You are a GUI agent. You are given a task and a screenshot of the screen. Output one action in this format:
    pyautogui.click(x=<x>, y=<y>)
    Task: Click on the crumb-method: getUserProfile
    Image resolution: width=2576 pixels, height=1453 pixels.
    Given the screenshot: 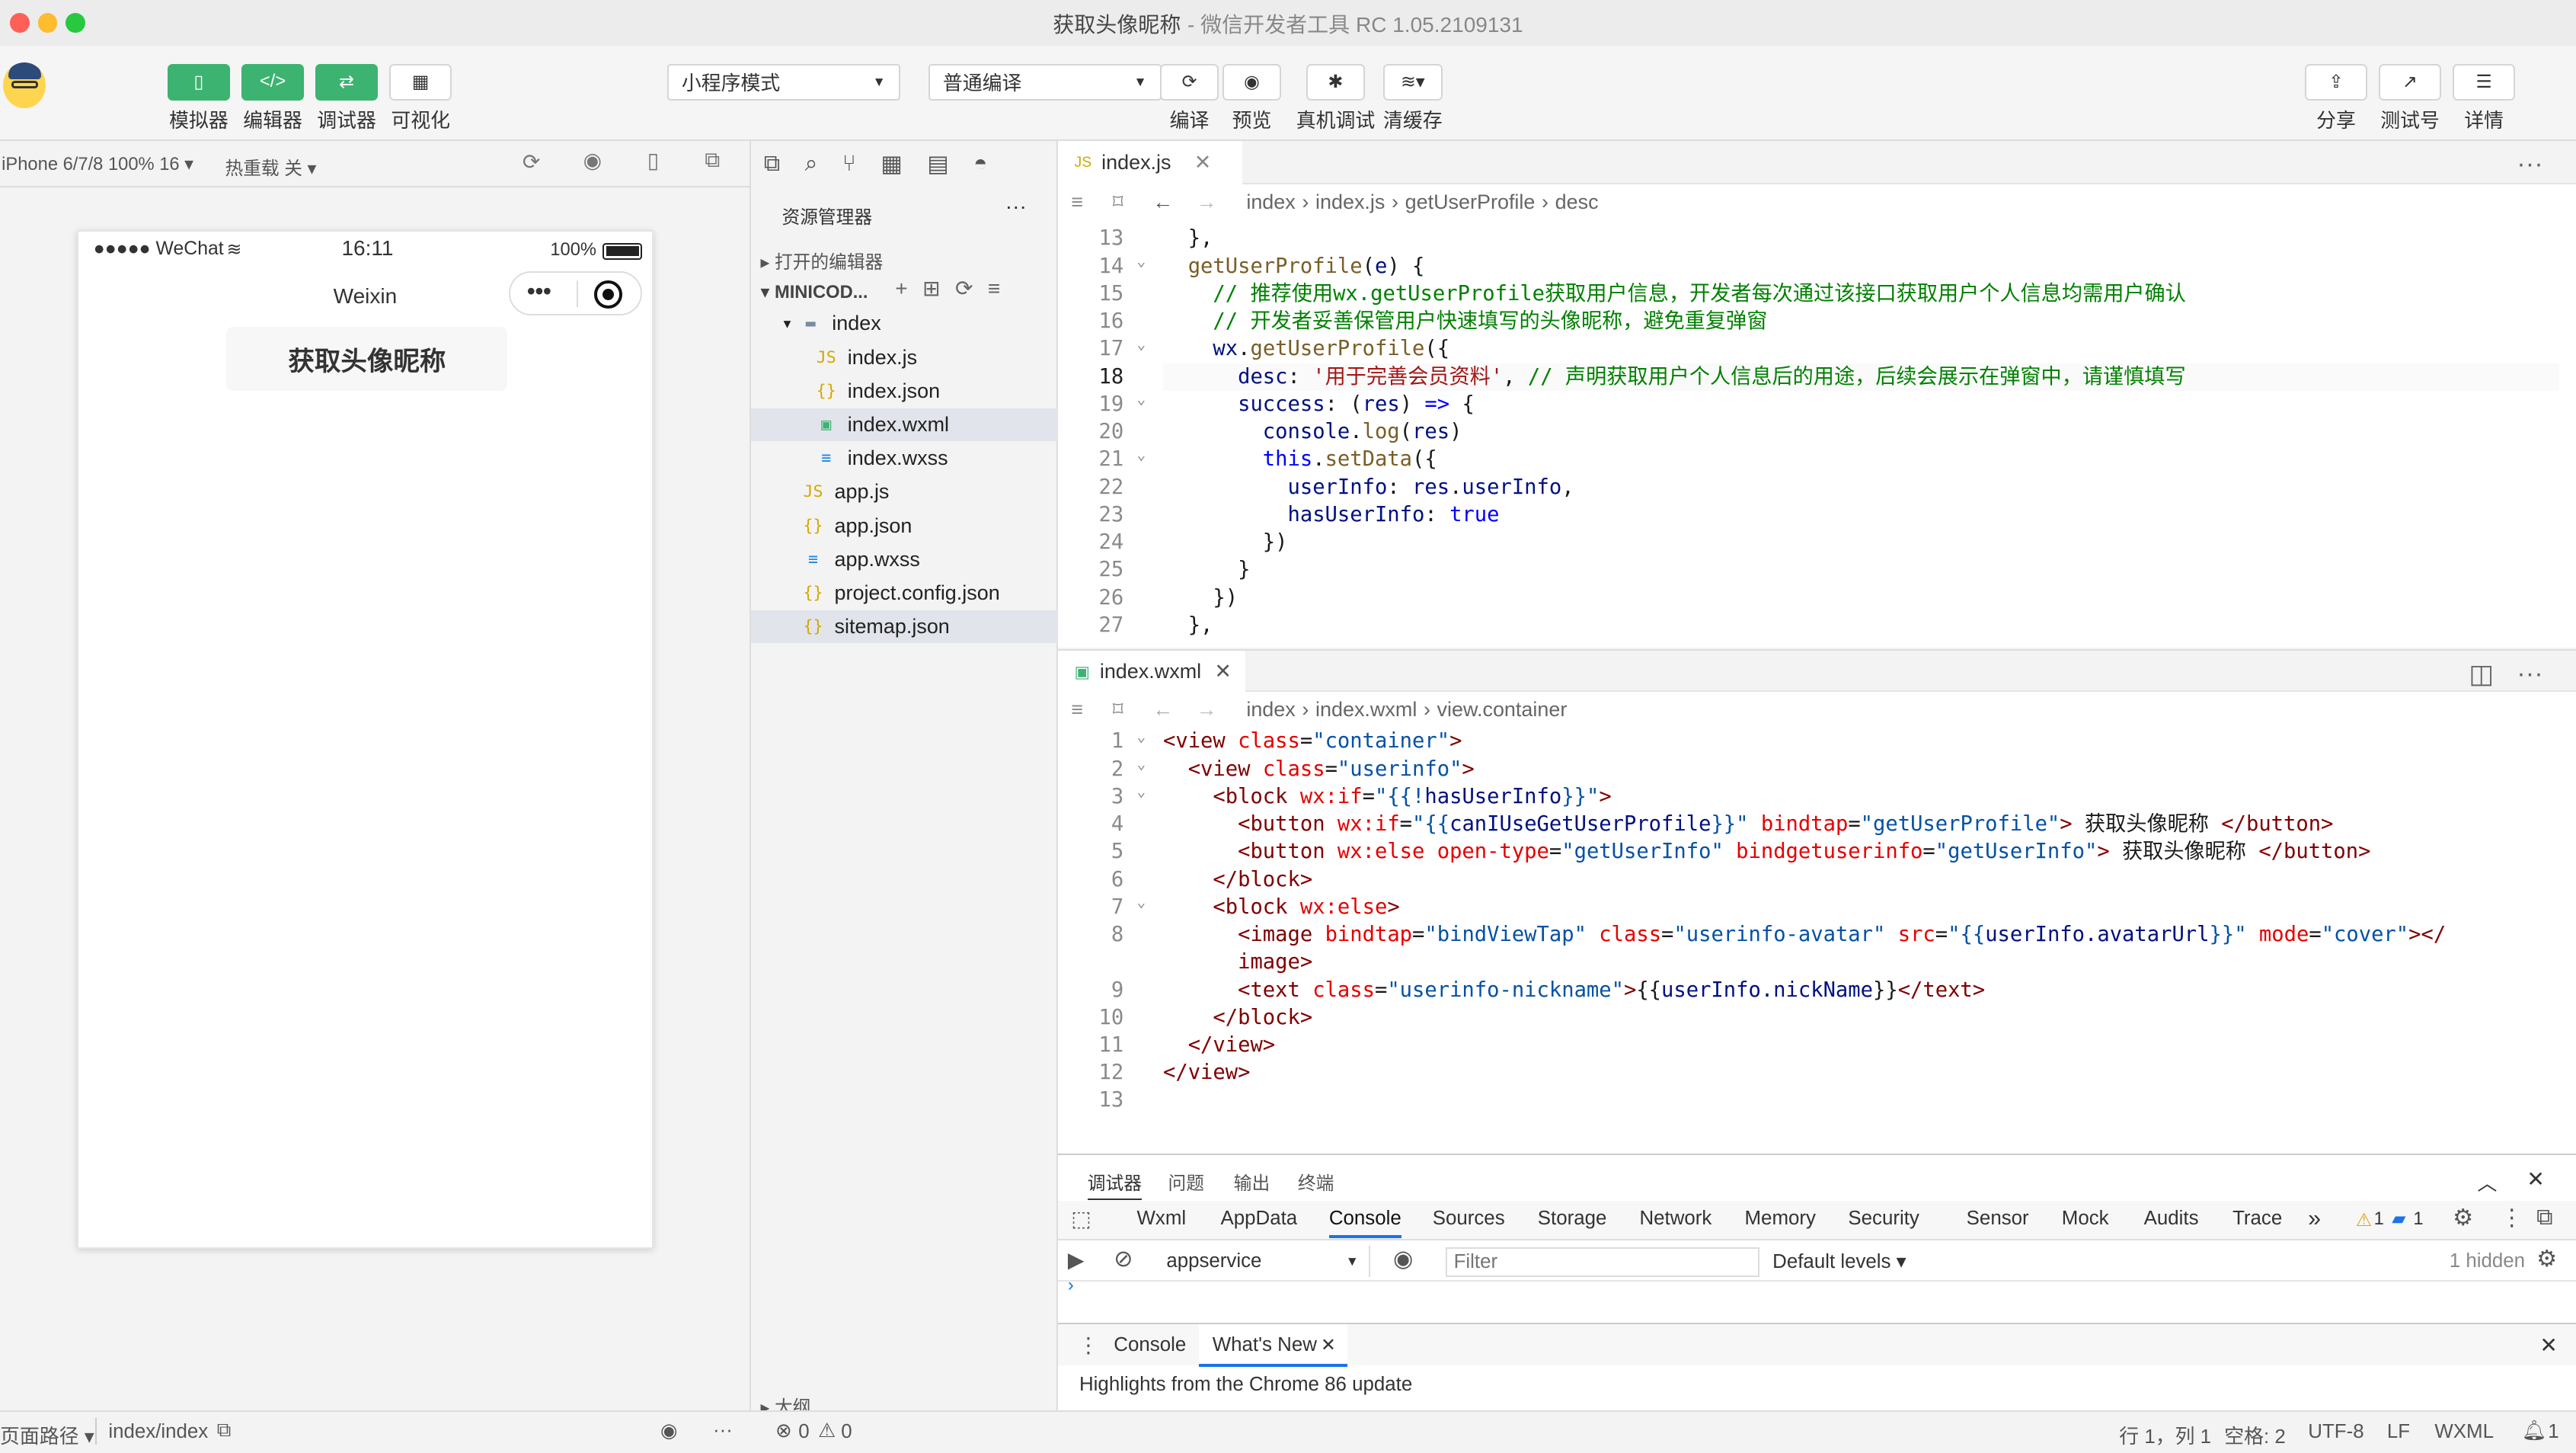 What is the action you would take?
    pyautogui.click(x=1471, y=202)
    